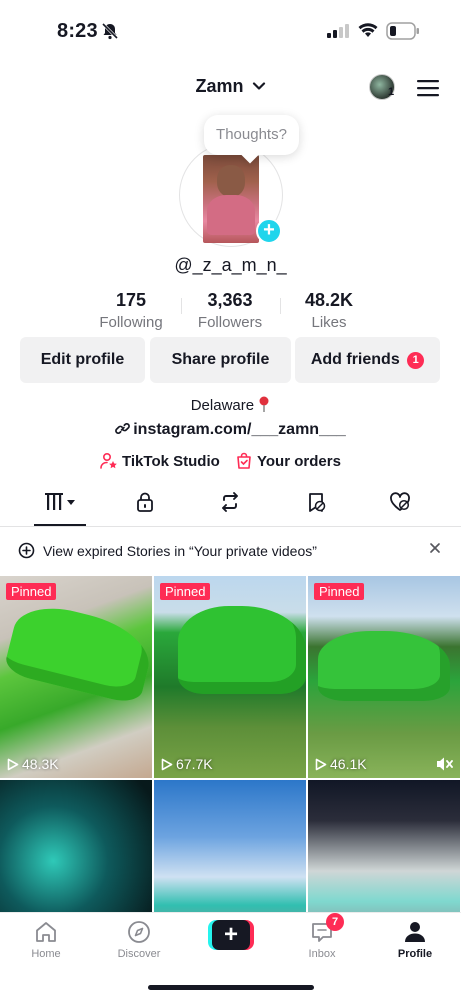 This screenshot has width=461, height=1000. What do you see at coordinates (435, 548) in the screenshot?
I see `close-icon` at bounding box center [435, 548].